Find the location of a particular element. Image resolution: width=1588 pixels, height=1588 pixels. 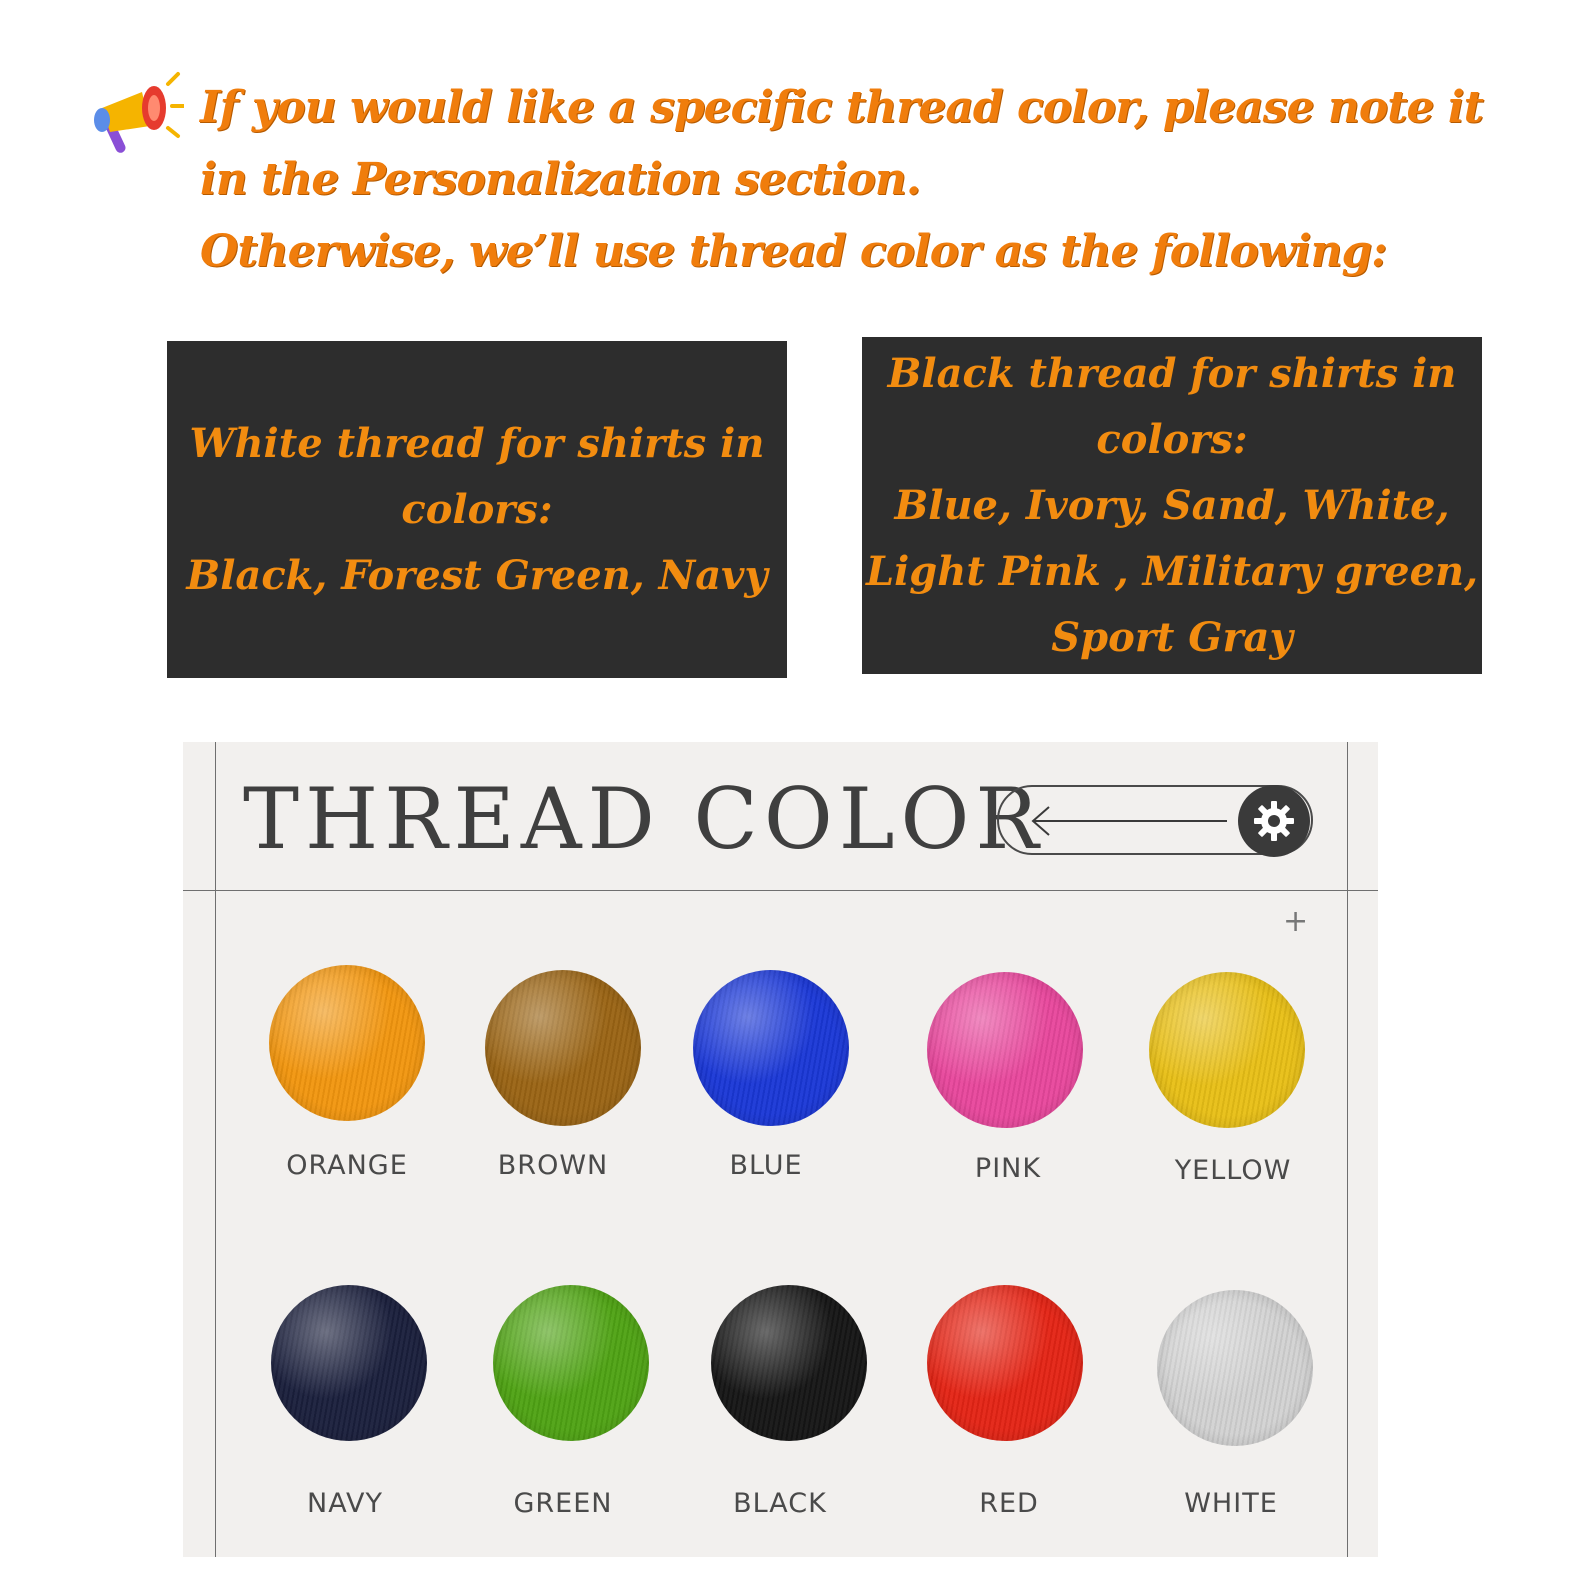

black-thread-line: Blue, Ivory, Sand, White, is located at coordinates (1172, 505).